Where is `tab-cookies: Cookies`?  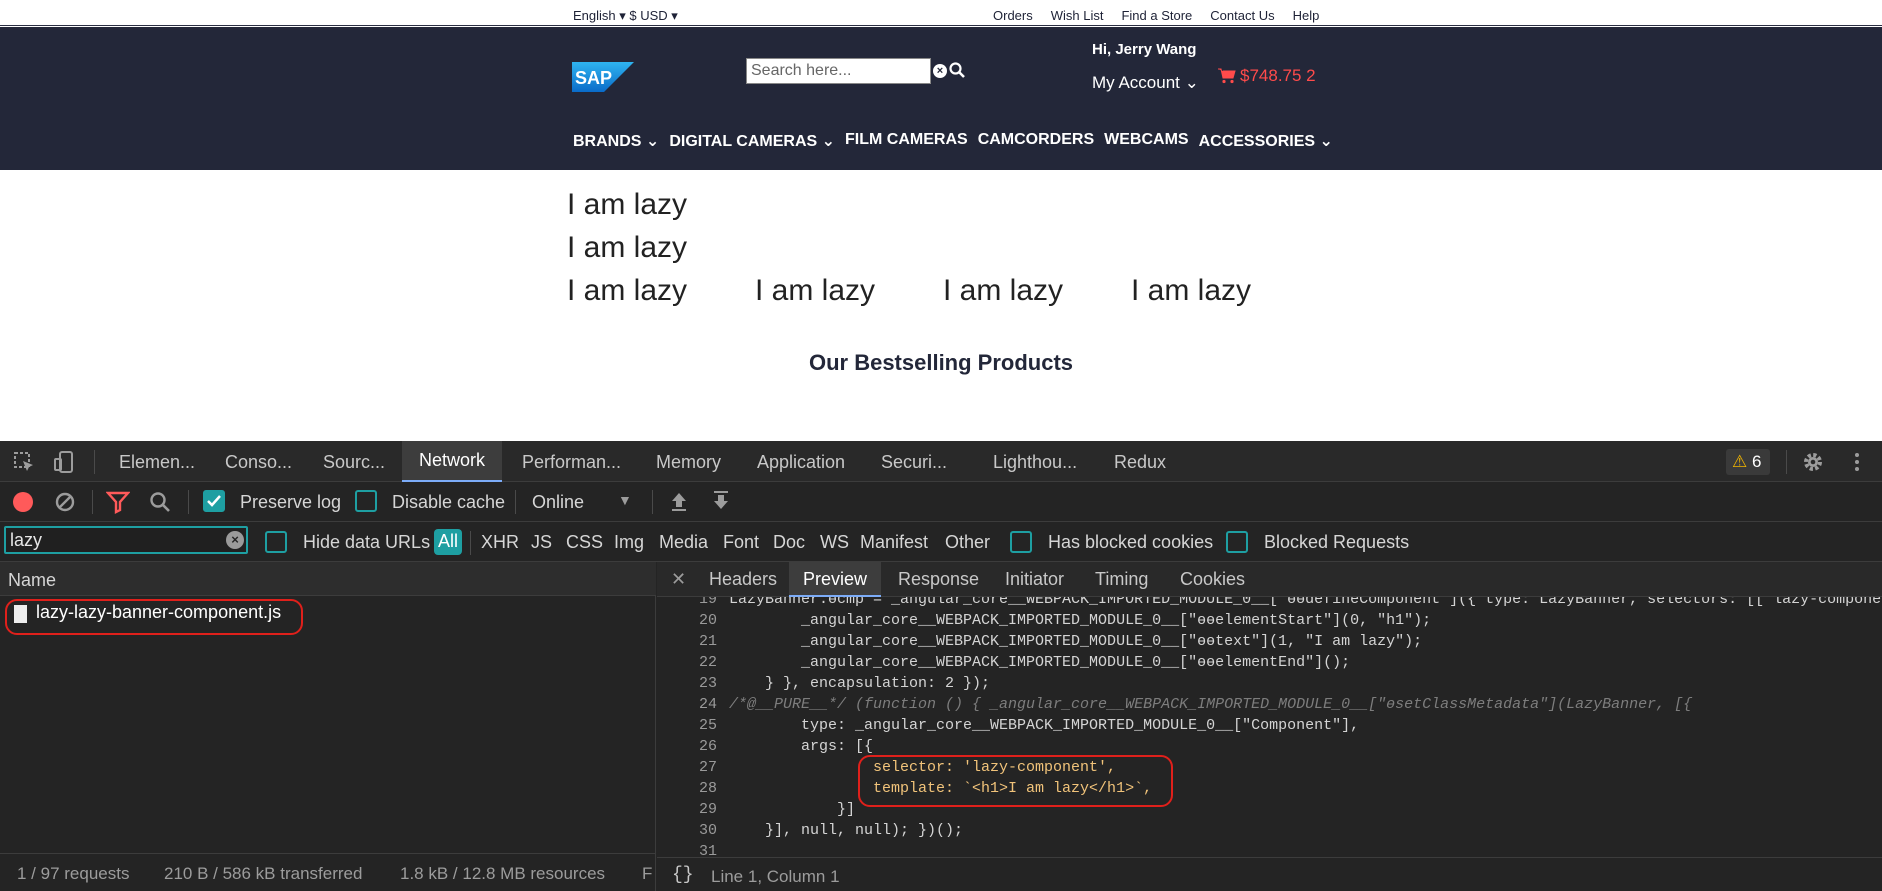 tab-cookies: Cookies is located at coordinates (1212, 579).